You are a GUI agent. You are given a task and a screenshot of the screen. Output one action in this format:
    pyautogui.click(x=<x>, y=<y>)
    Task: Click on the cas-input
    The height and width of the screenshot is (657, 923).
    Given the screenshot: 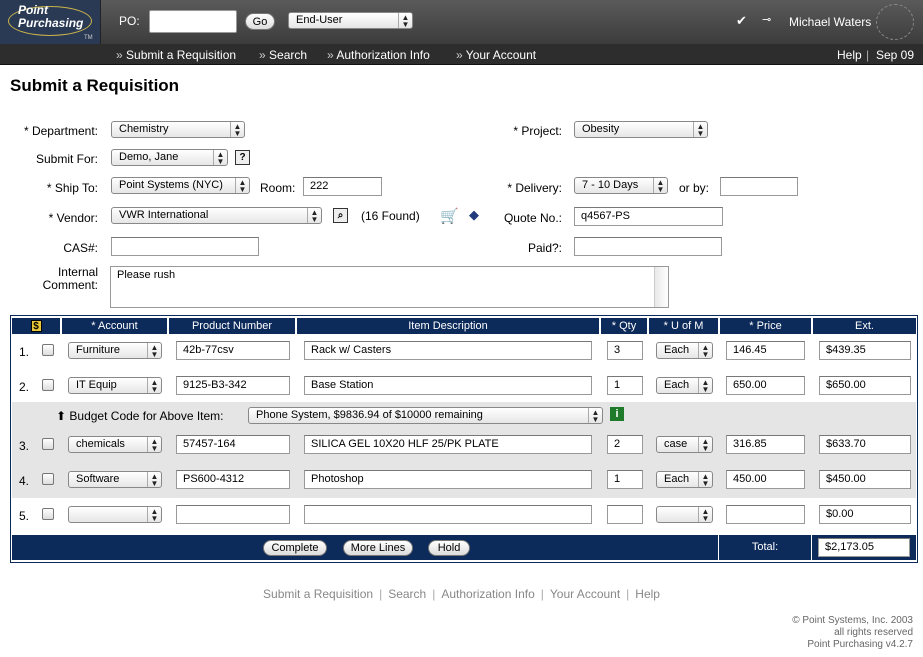 What is the action you would take?
    pyautogui.click(x=185, y=246)
    